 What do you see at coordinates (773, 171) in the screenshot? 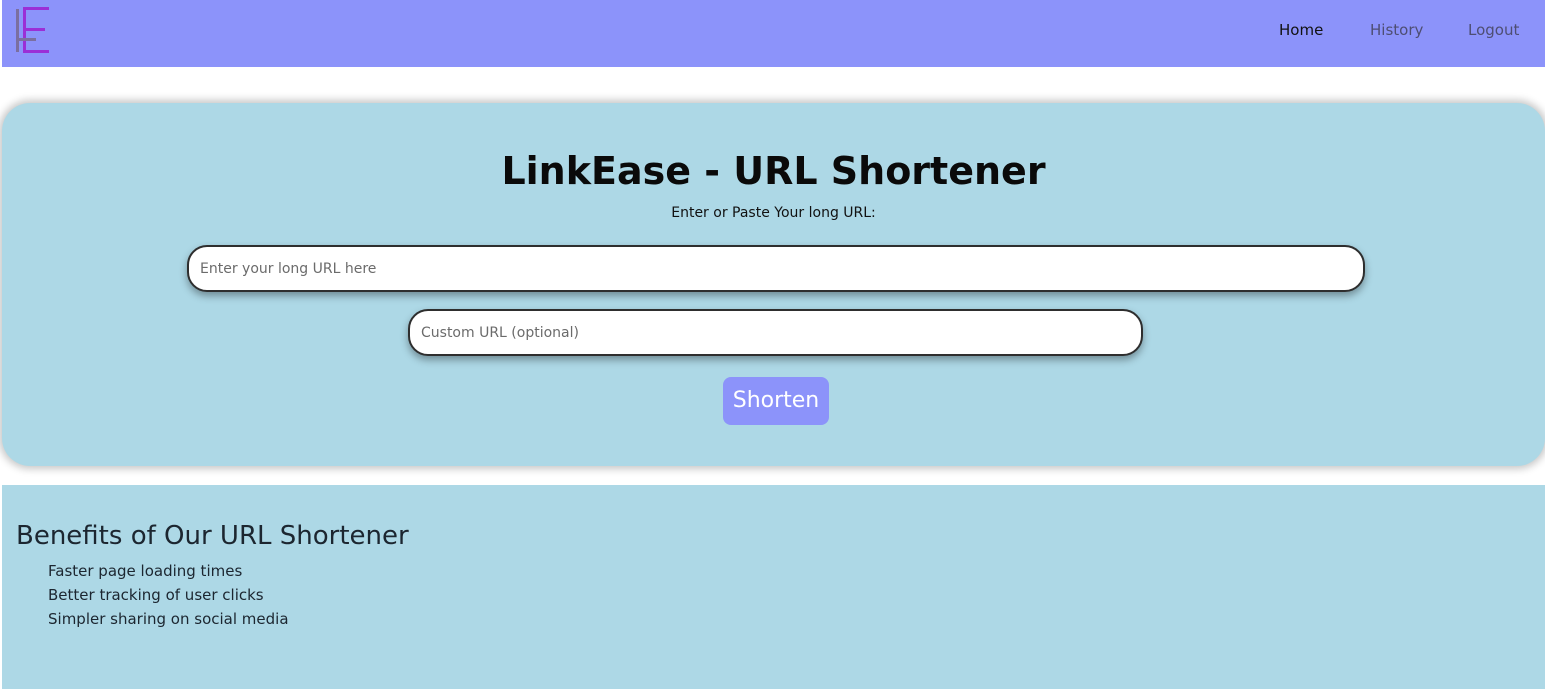
I see `page-title: LinkEase - URL Shortener` at bounding box center [773, 171].